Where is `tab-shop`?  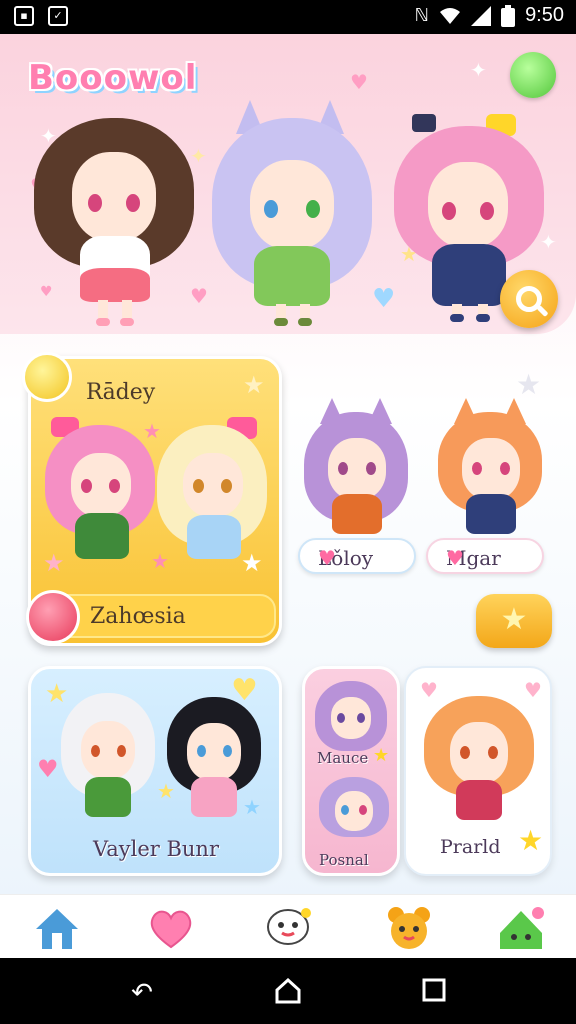
tab-shop is located at coordinates (521, 928).